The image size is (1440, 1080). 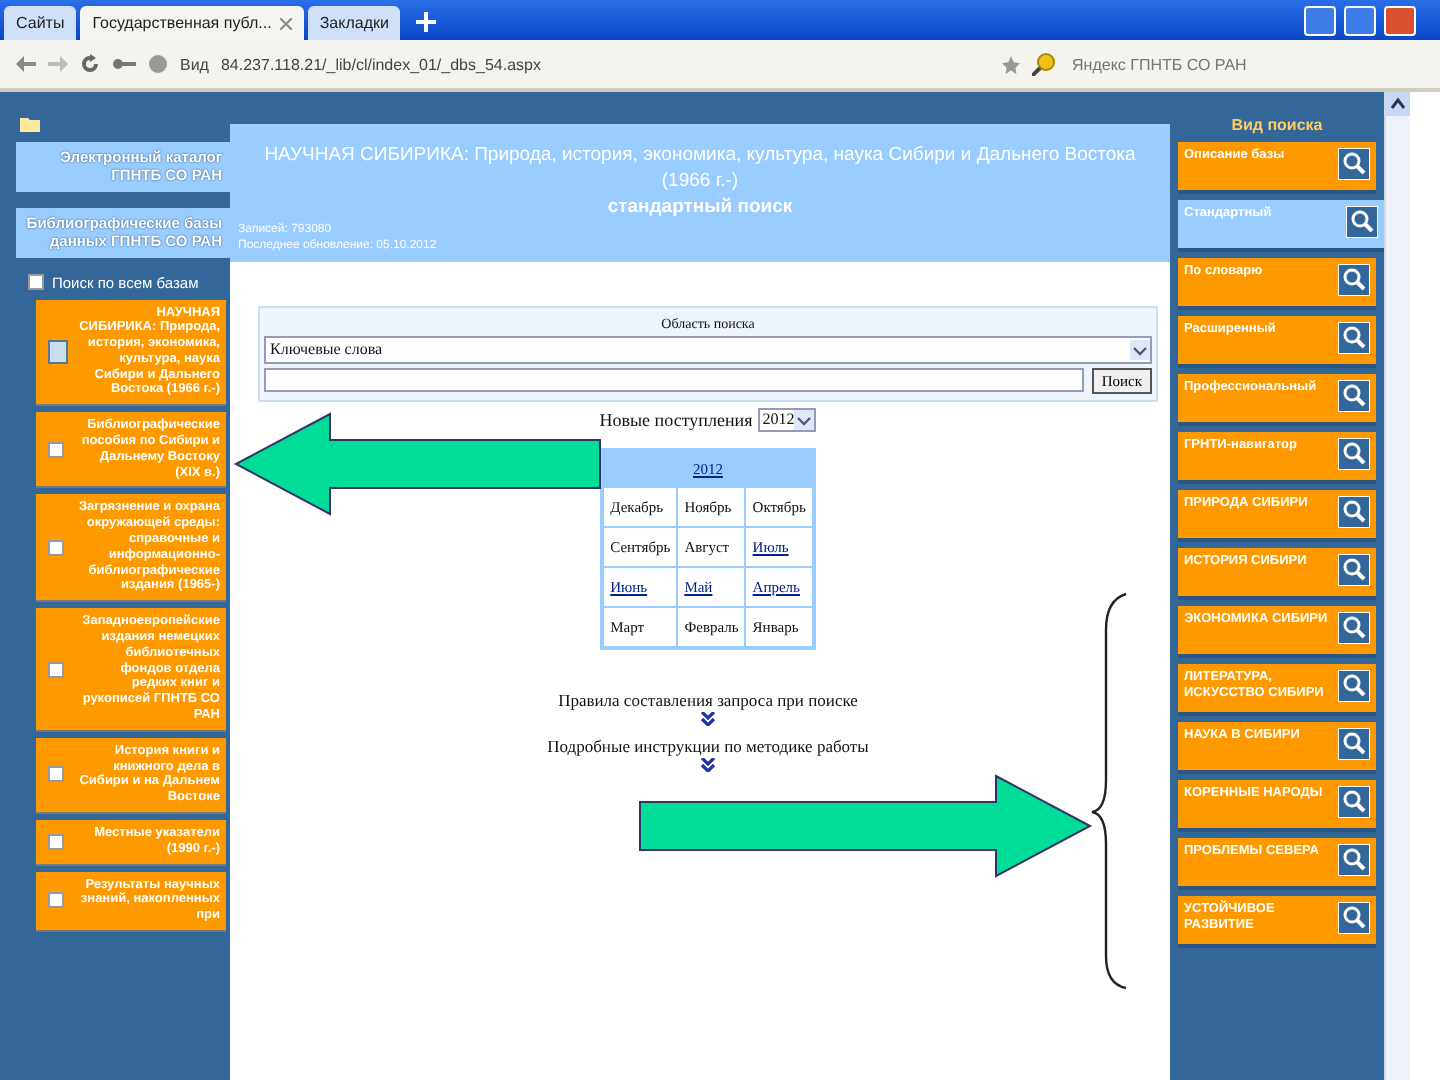 I want to click on reload-icon, so click(x=90, y=64).